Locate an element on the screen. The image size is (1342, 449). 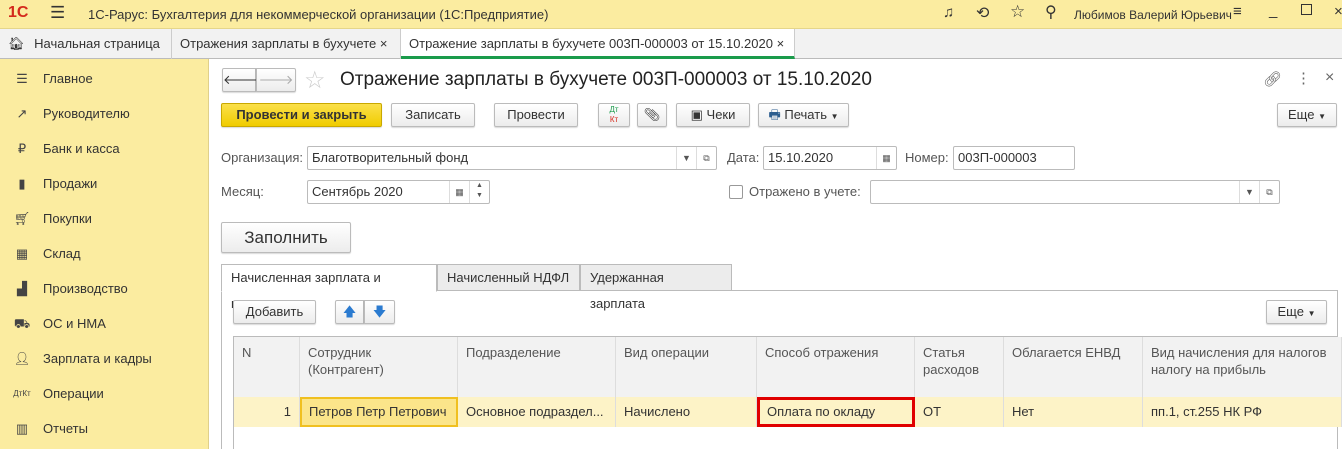
col-header-employee: Сотрудник (Контрагент) is located at coordinates (379, 367).